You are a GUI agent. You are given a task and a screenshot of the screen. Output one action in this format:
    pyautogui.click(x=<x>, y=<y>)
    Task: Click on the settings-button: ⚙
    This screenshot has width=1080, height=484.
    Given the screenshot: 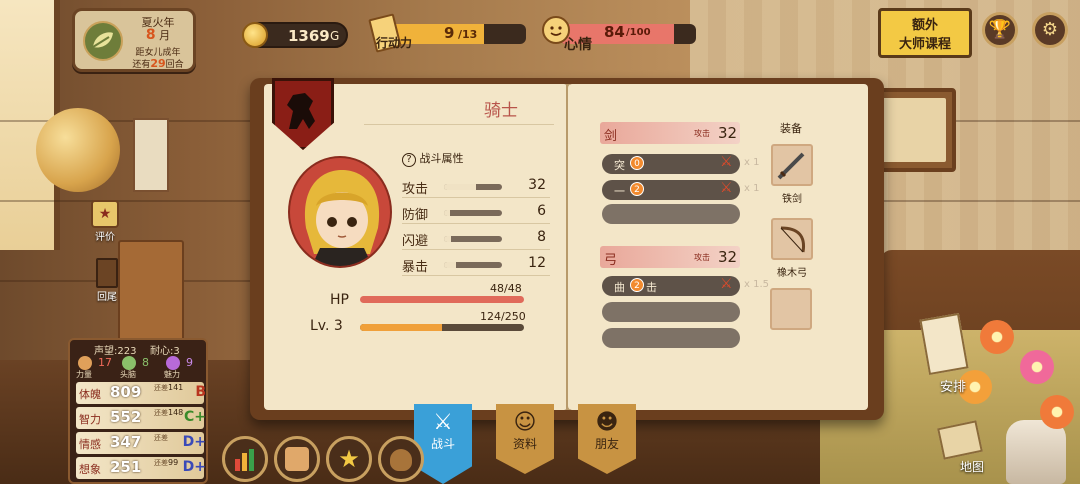 What is the action you would take?
    pyautogui.click(x=1050, y=30)
    